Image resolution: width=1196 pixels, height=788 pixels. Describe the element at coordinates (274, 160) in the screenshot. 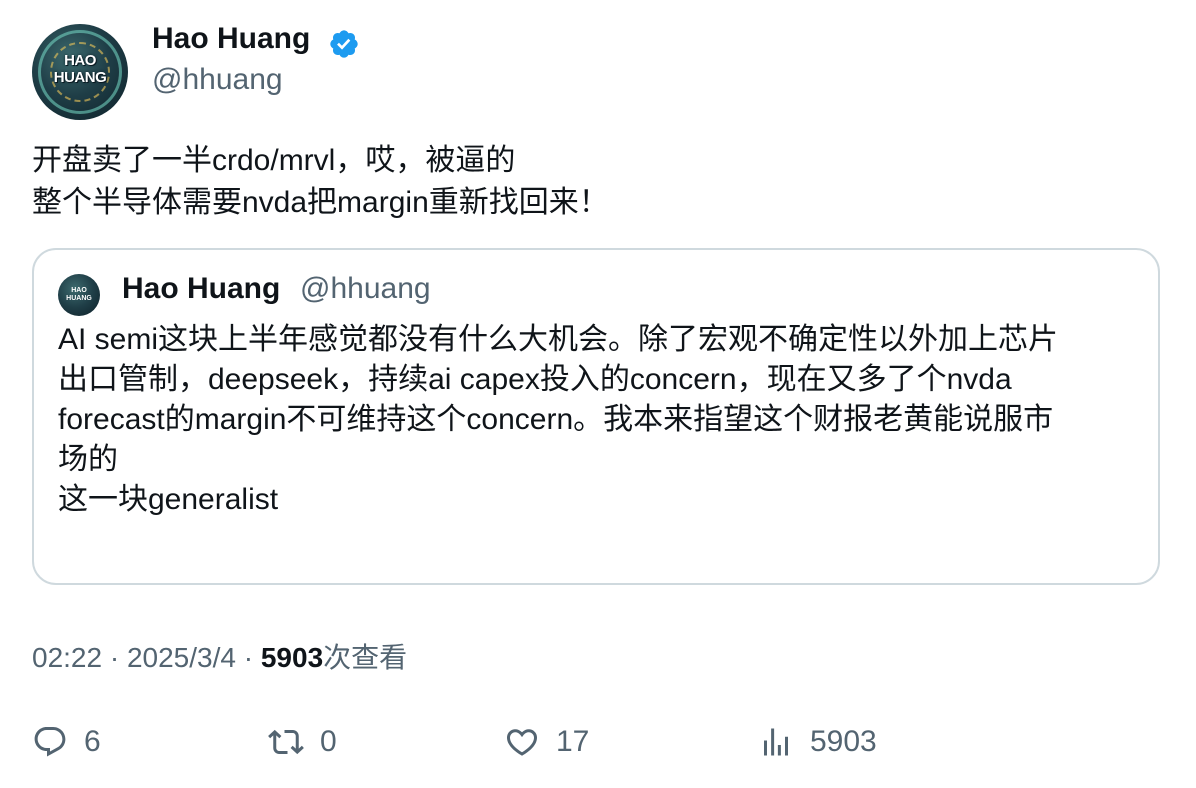

I see `tweet-line: 开盘卖了一半crdo/mrvl，哎，被逼的` at that location.